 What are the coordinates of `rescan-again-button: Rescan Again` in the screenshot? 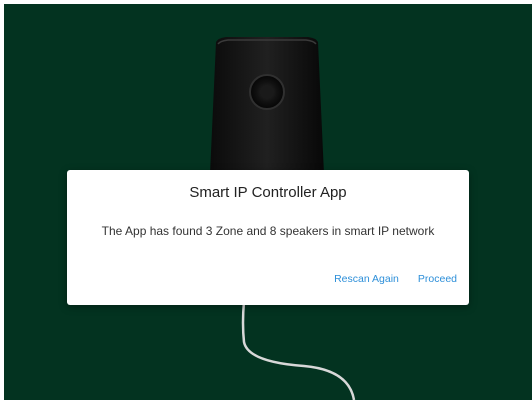 It's located at (366, 279).